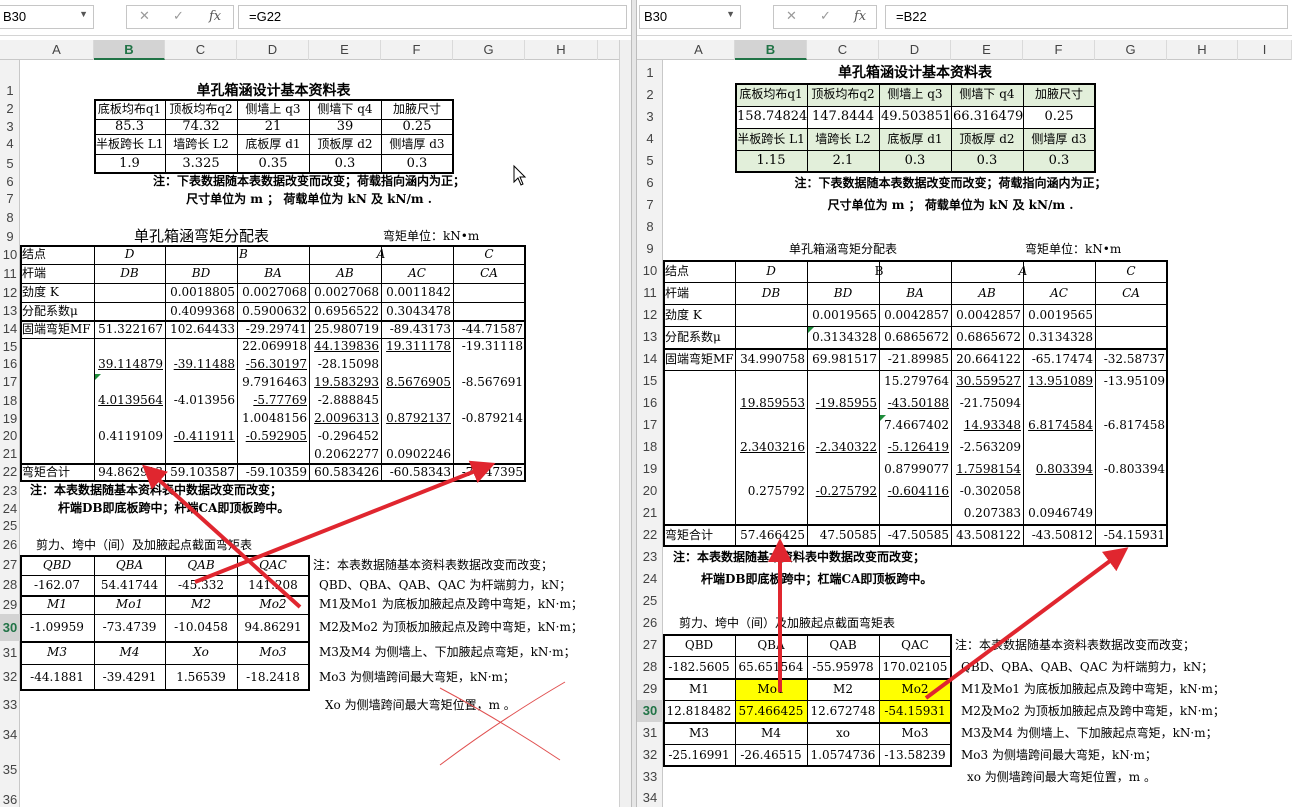 The width and height of the screenshot is (1292, 807). I want to click on vertical-scrollbar, so click(625, 423).